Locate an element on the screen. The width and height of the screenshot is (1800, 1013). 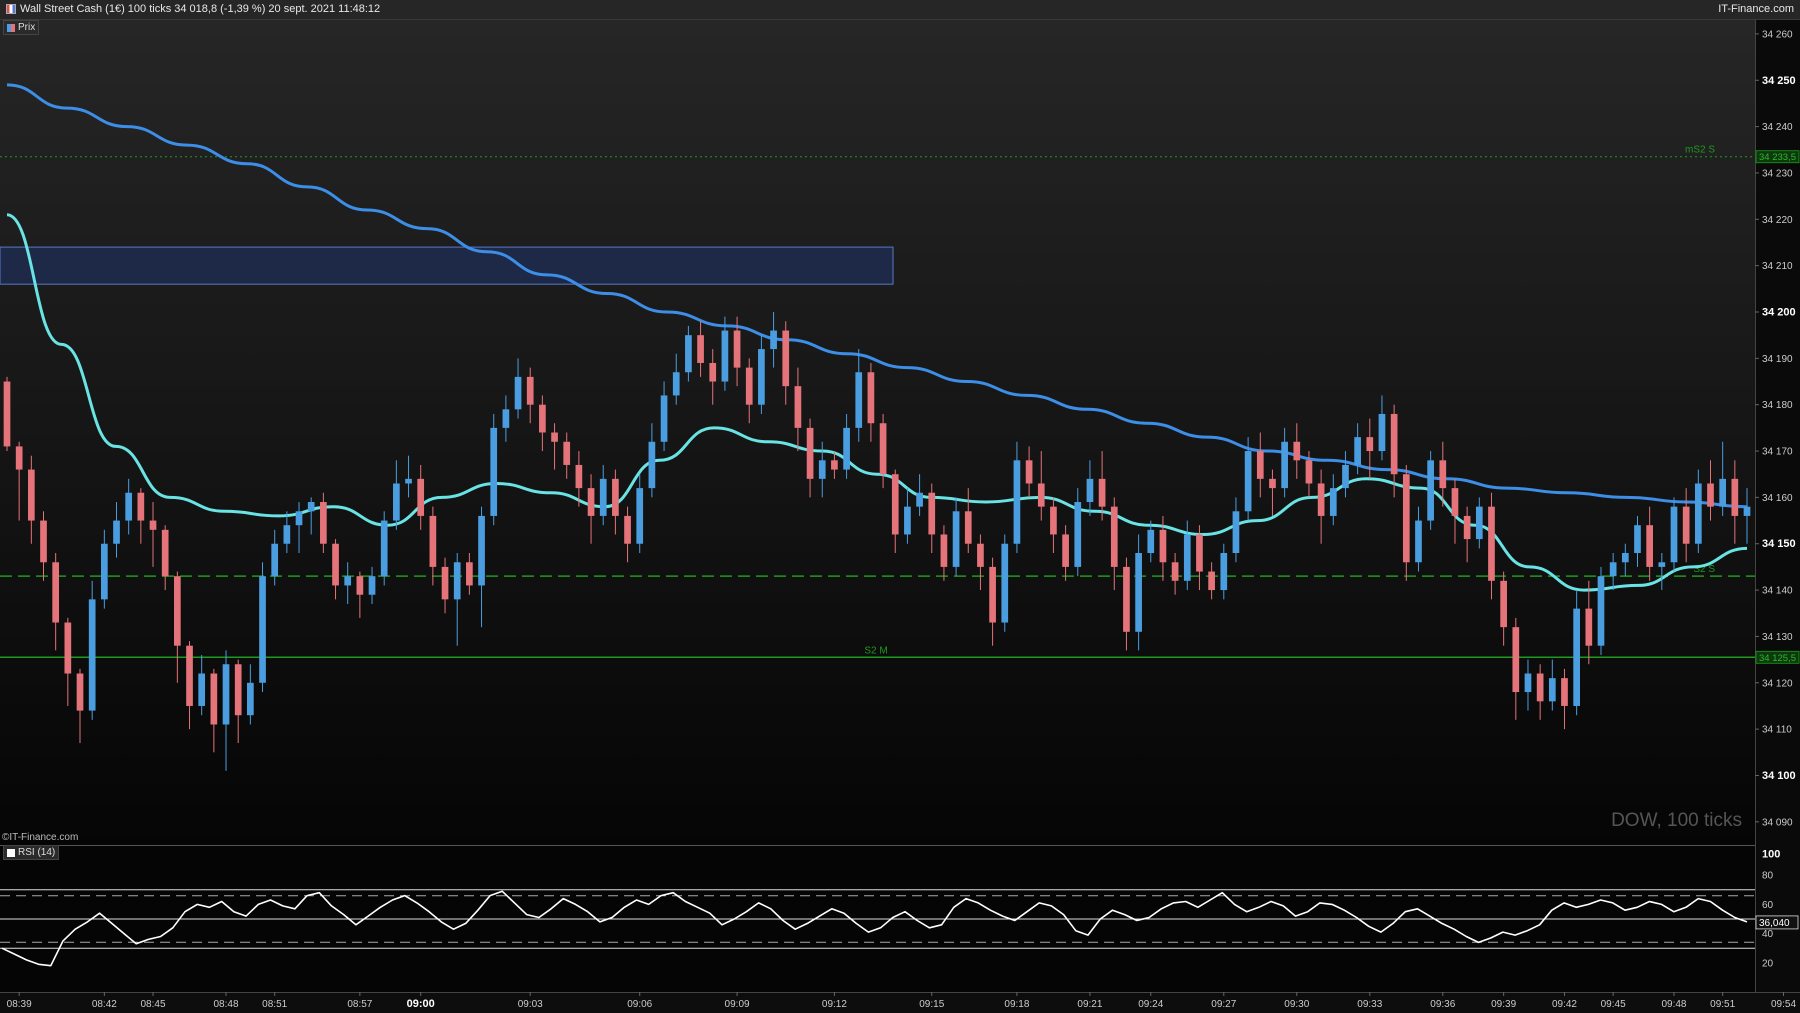
rsi-value-label: 36,040 is located at coordinates (1774, 923).